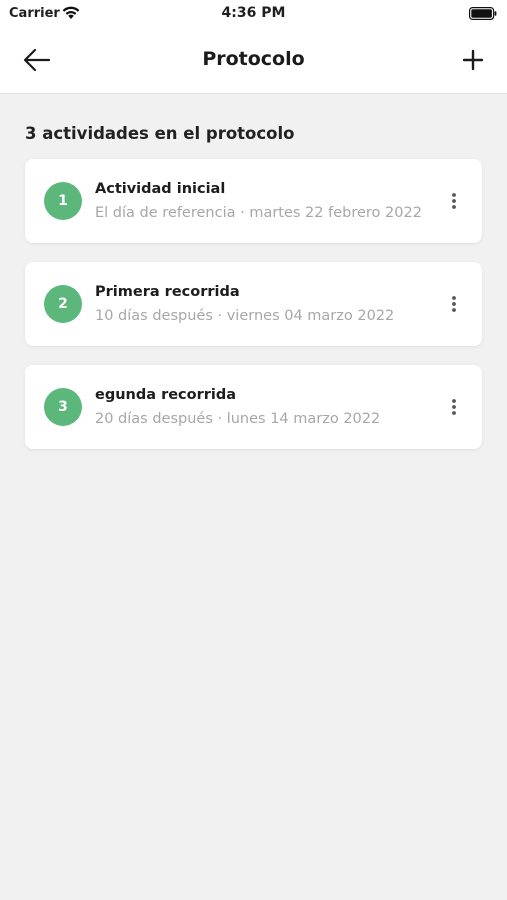 The width and height of the screenshot is (507, 900). Describe the element at coordinates (166, 395) in the screenshot. I see `activity-title: egunda recorrida` at that location.